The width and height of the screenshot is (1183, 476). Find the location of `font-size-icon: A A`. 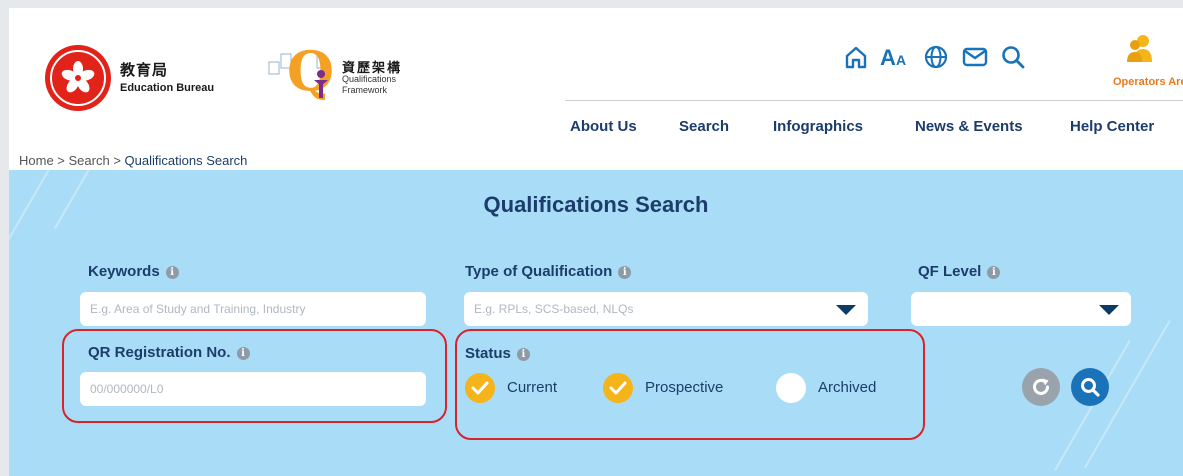

font-size-icon: A A is located at coordinates (896, 57).